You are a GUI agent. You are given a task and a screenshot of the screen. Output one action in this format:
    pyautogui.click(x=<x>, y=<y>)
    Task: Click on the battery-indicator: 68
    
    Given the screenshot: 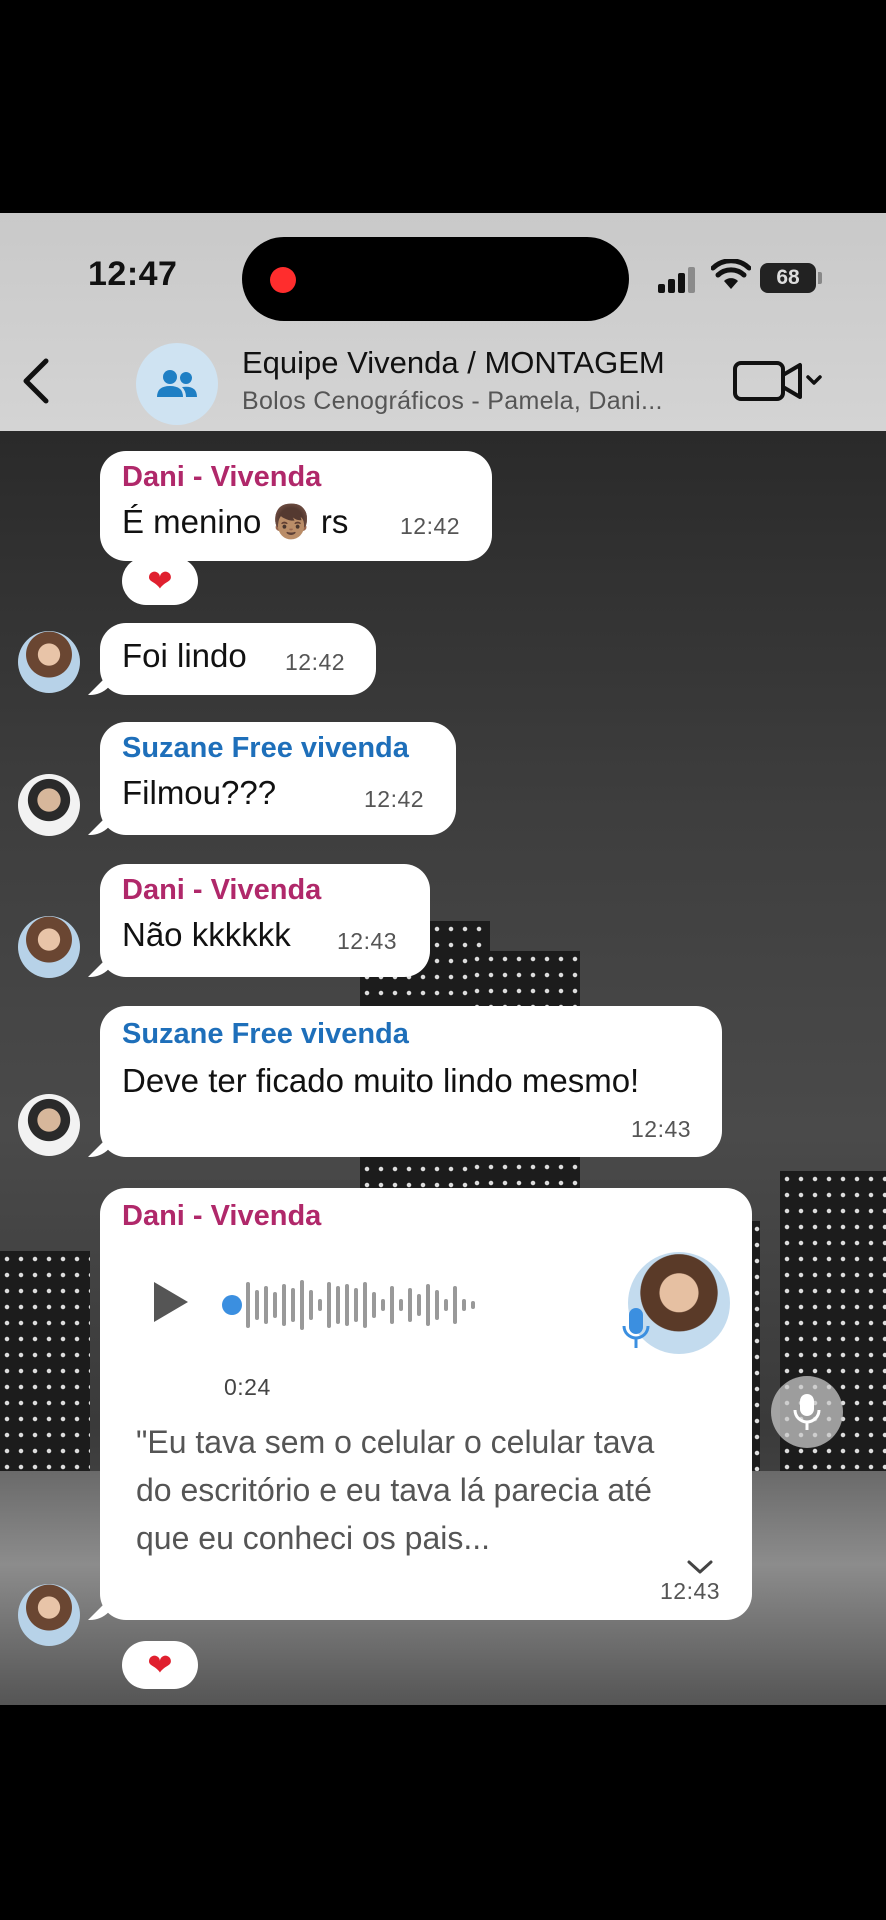 What is the action you would take?
    pyautogui.click(x=788, y=278)
    